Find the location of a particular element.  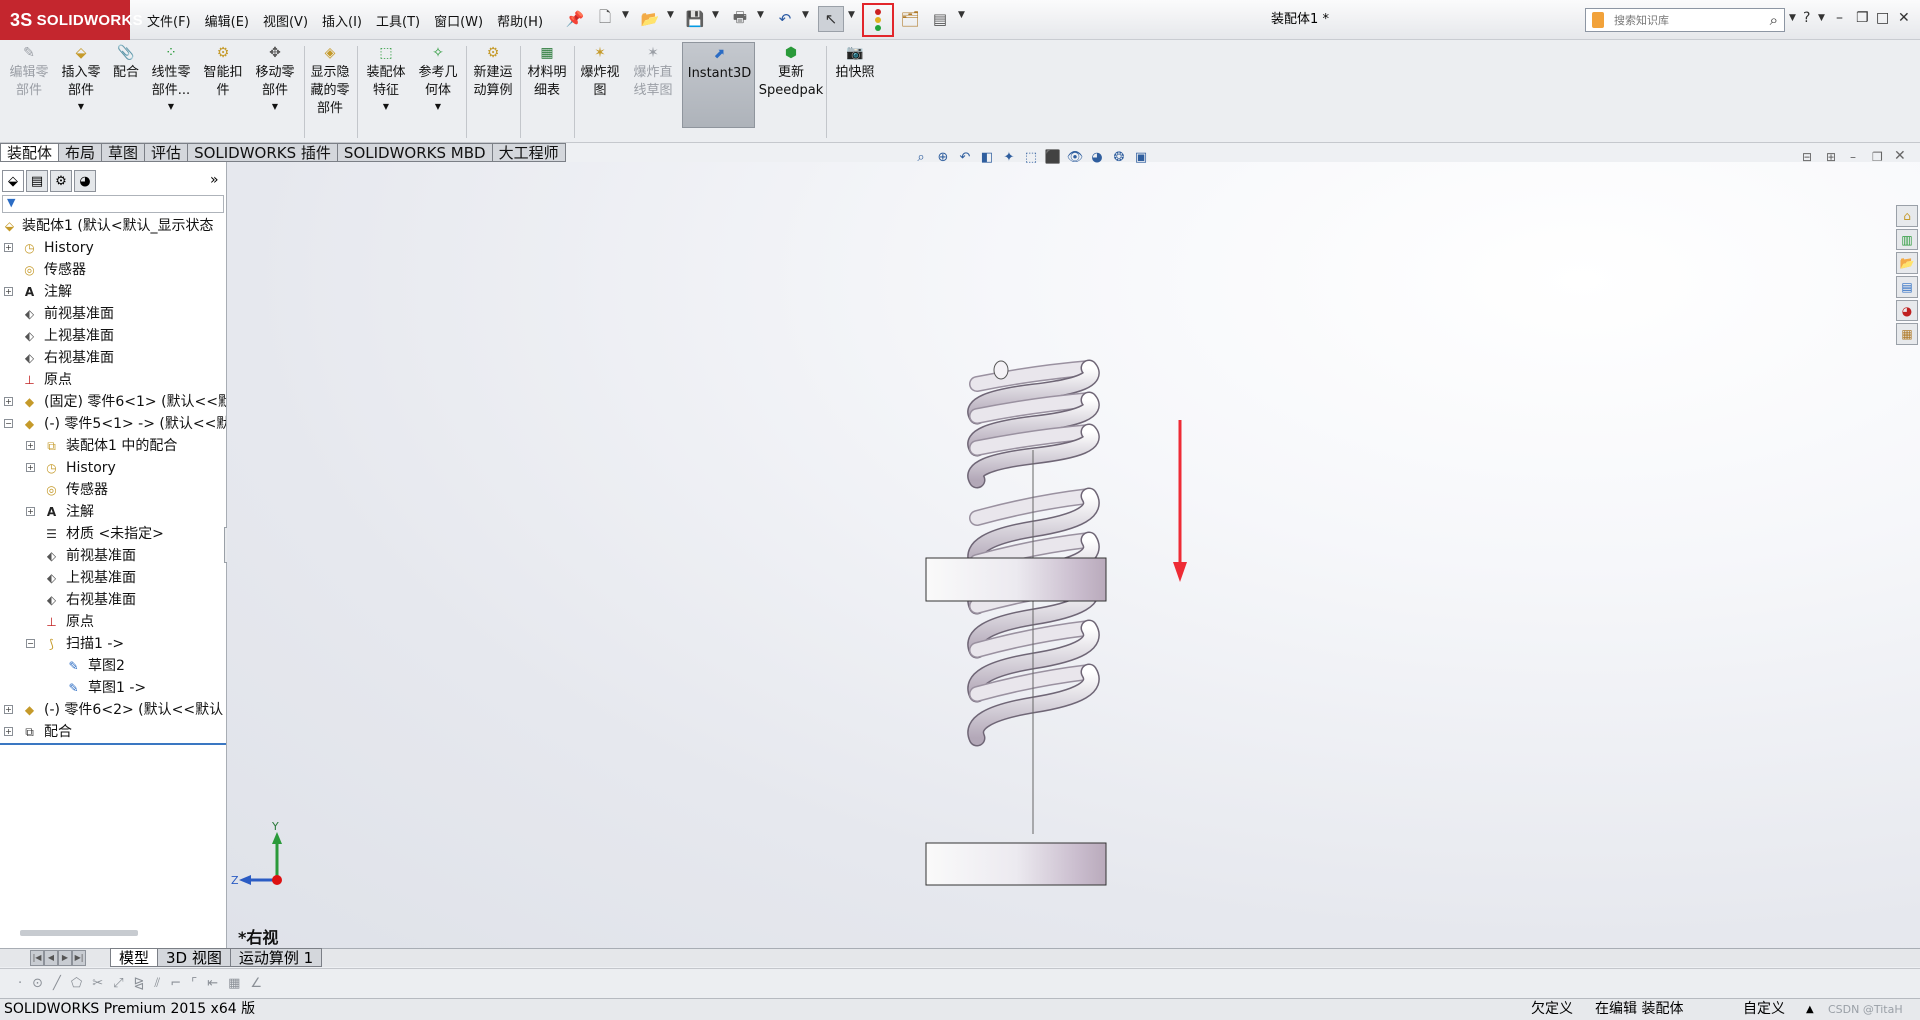

tree-node-history: + ◷ History is located at coordinates (113, 248).